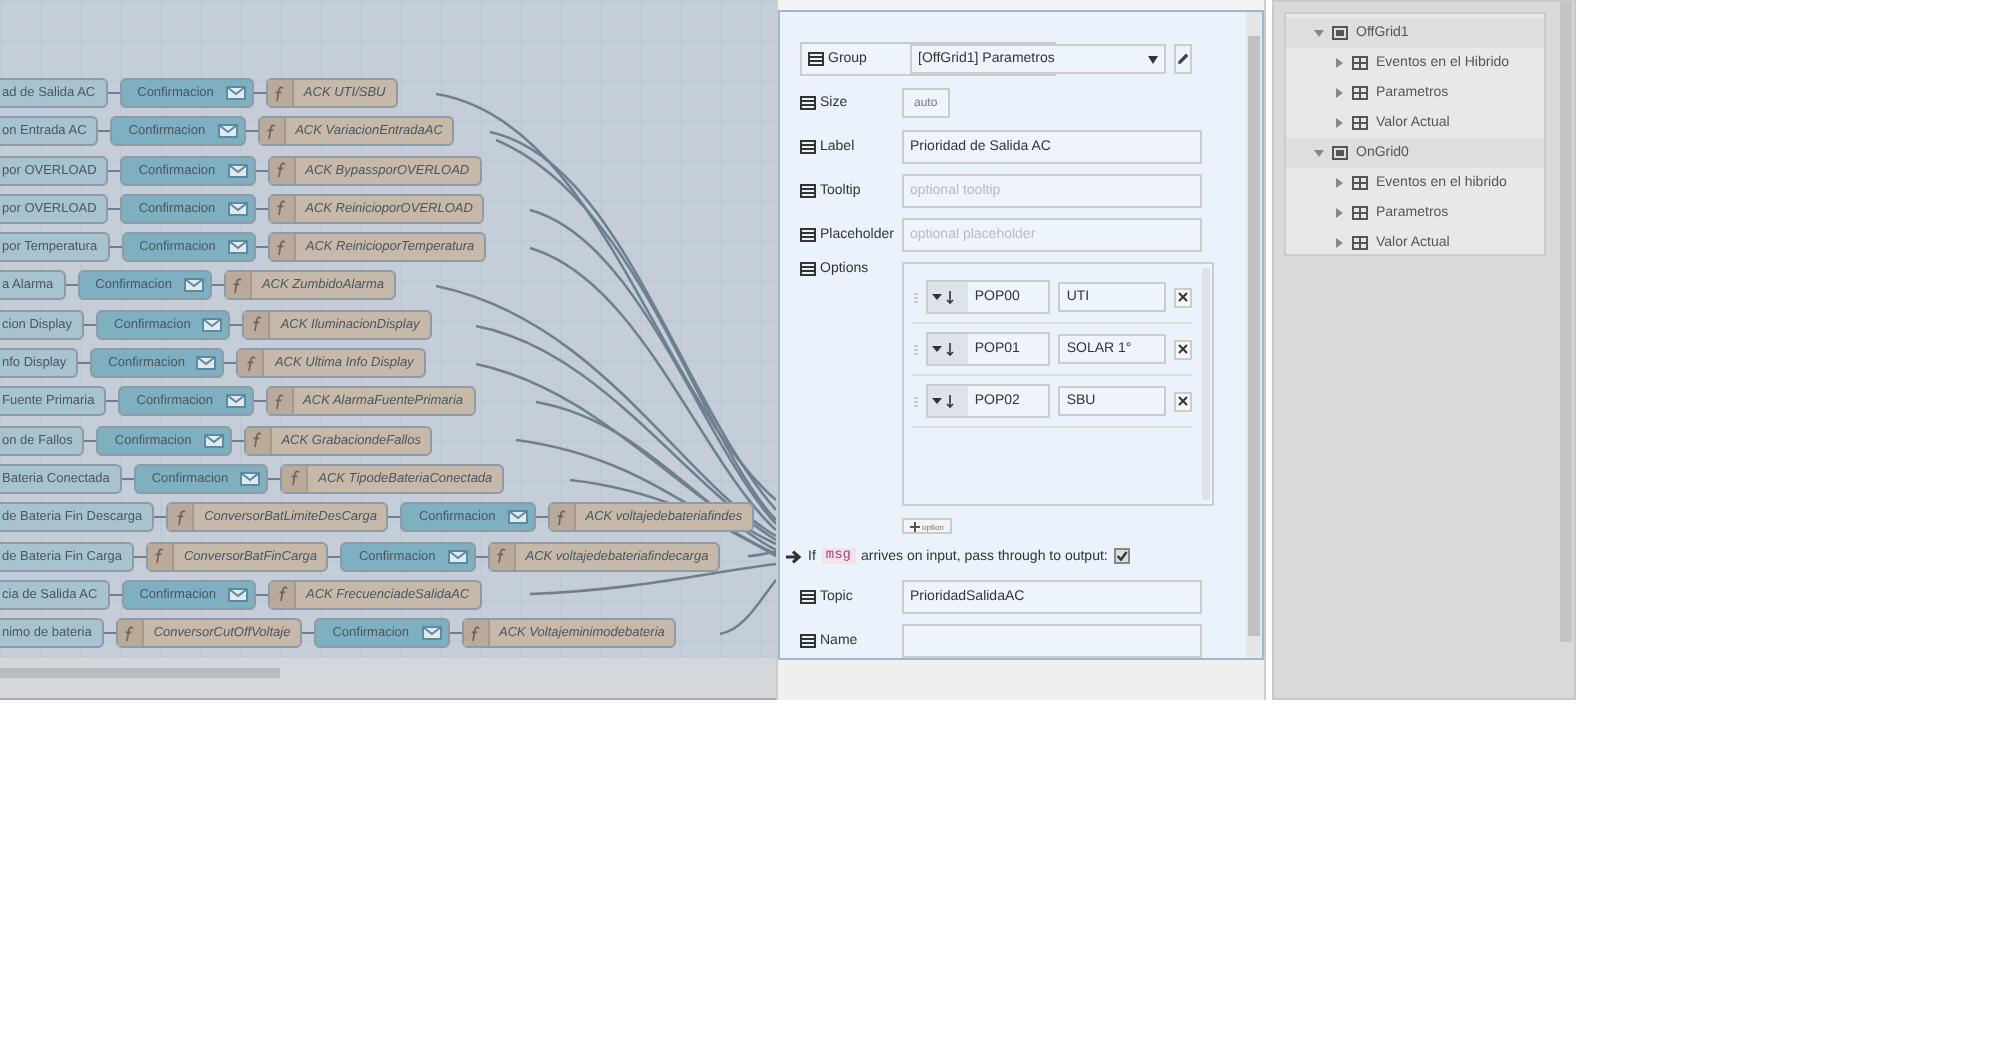  I want to click on pencil-icon, so click(1183, 59).